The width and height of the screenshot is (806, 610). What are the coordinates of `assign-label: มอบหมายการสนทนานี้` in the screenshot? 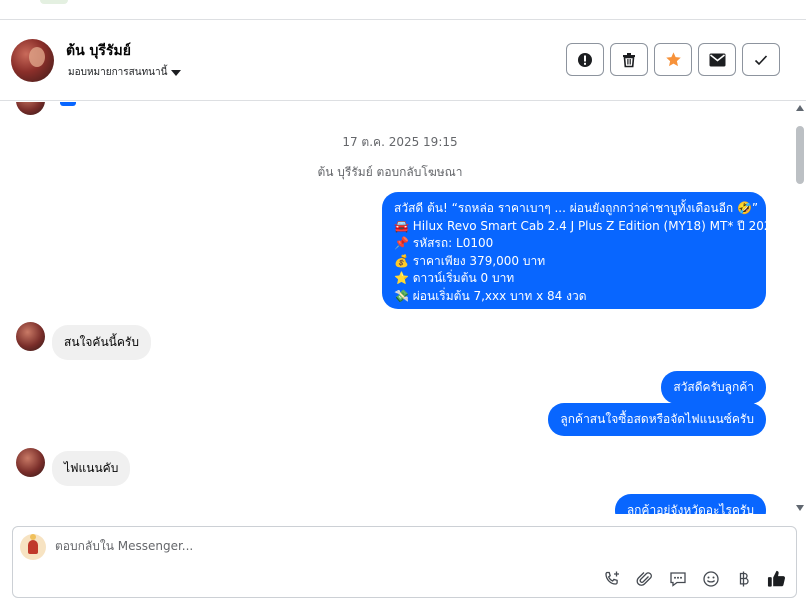 It's located at (118, 72).